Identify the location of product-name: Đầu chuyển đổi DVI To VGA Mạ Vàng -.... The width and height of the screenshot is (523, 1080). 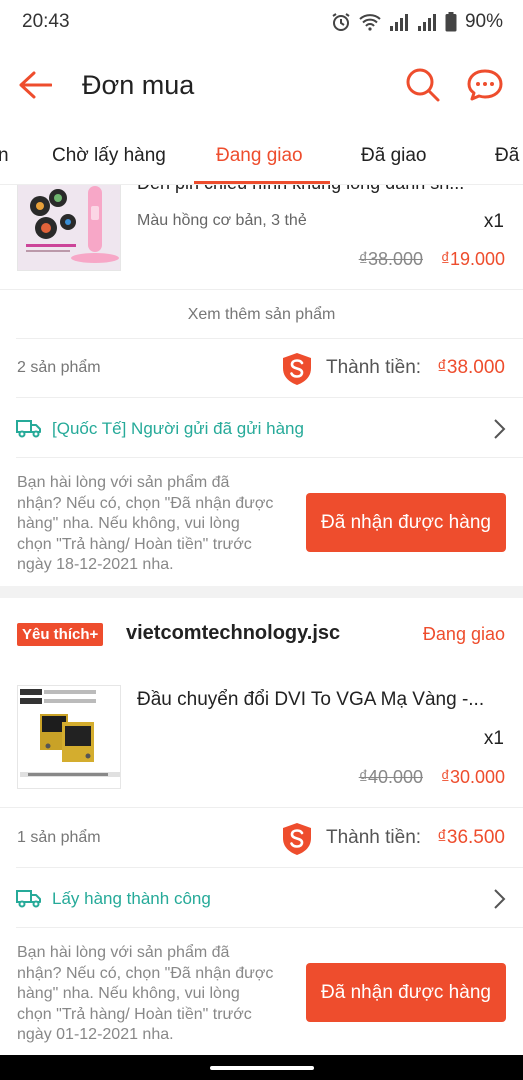
(311, 699).